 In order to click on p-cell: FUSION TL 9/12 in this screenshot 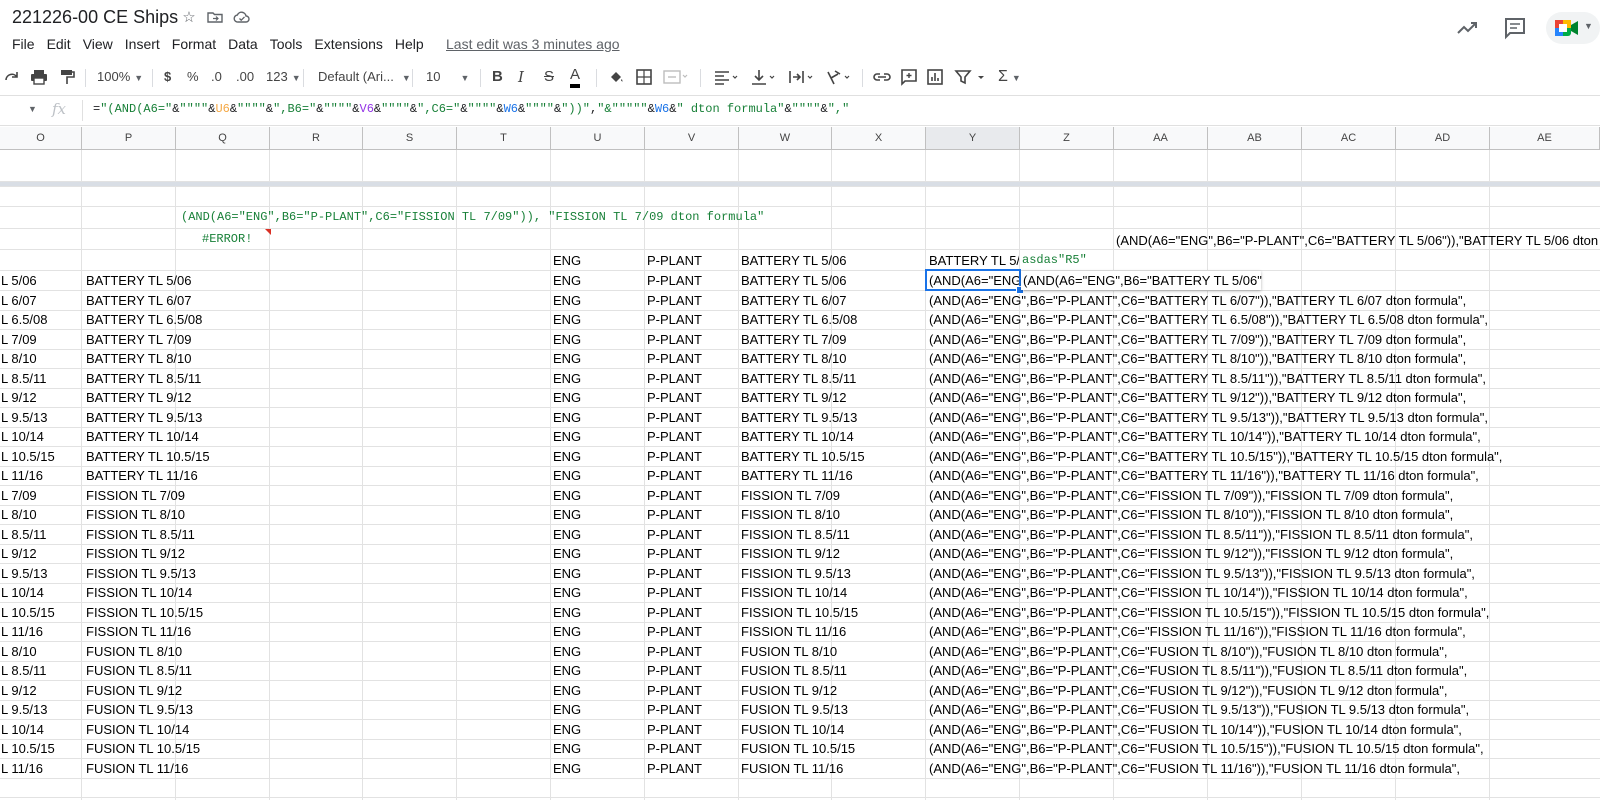, I will do `click(134, 690)`.